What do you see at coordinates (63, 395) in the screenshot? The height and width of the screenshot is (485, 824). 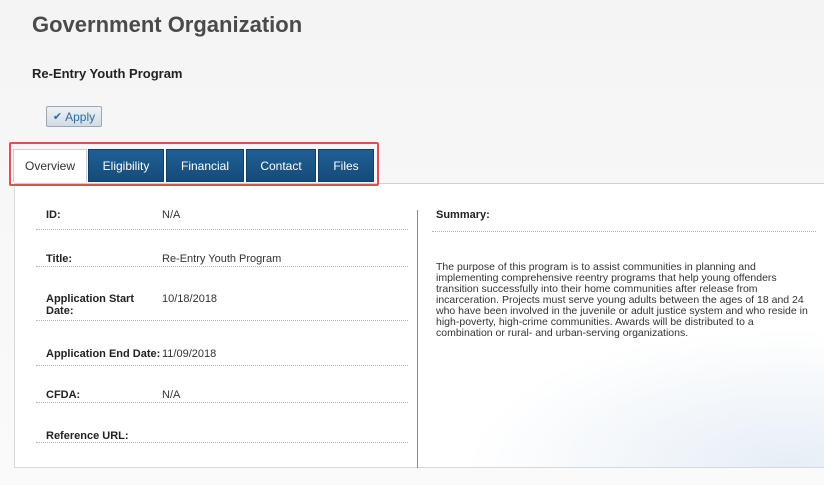 I see `cfda-label: CFDA:` at bounding box center [63, 395].